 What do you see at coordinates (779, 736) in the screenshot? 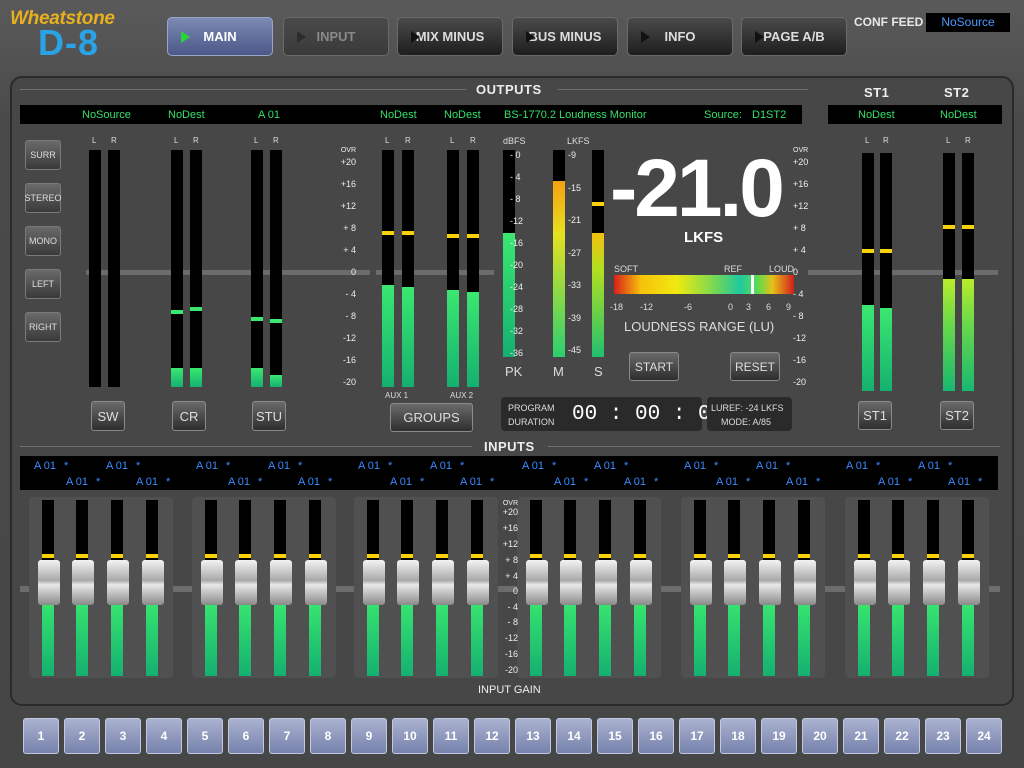
I see `channel-button-19: 19` at bounding box center [779, 736].